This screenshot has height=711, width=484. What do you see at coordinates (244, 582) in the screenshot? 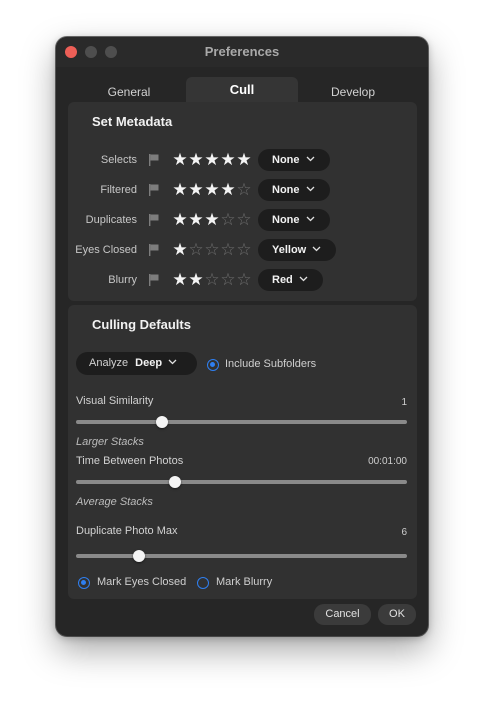
I see `mark-blurry-label: Mark Blurry` at bounding box center [244, 582].